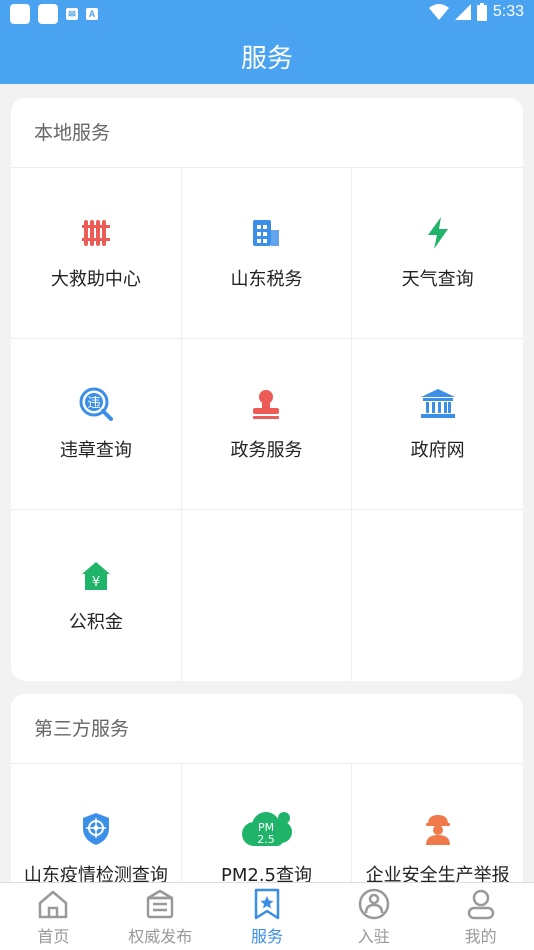 Image resolution: width=534 pixels, height=950 pixels. What do you see at coordinates (53, 936) in the screenshot?
I see `tab-label: 首页` at bounding box center [53, 936].